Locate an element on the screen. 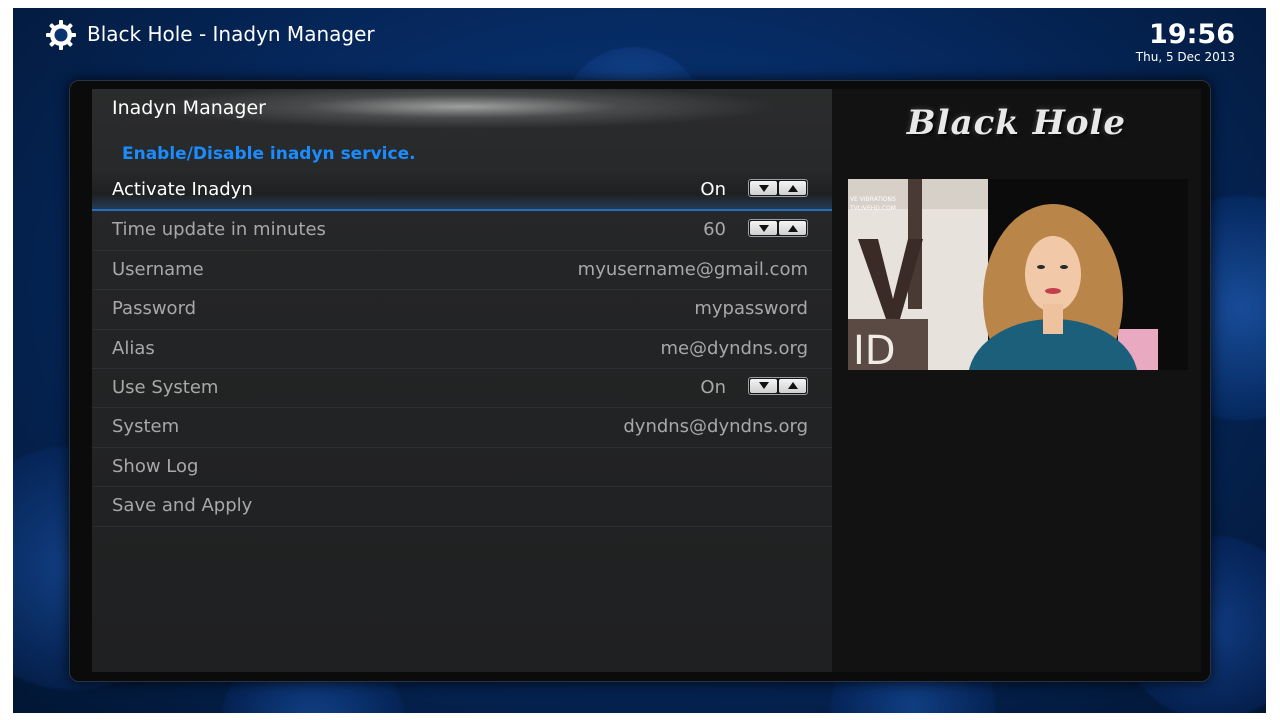 This screenshot has height=720, width=1280. setting-value: myusername@gmail.com is located at coordinates (692, 269).